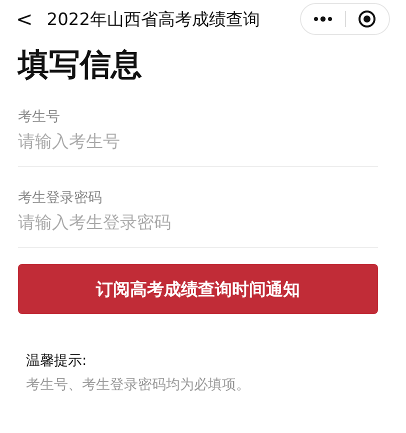  What do you see at coordinates (57, 361) in the screenshot?
I see `tip-title: 温馨提示:` at bounding box center [57, 361].